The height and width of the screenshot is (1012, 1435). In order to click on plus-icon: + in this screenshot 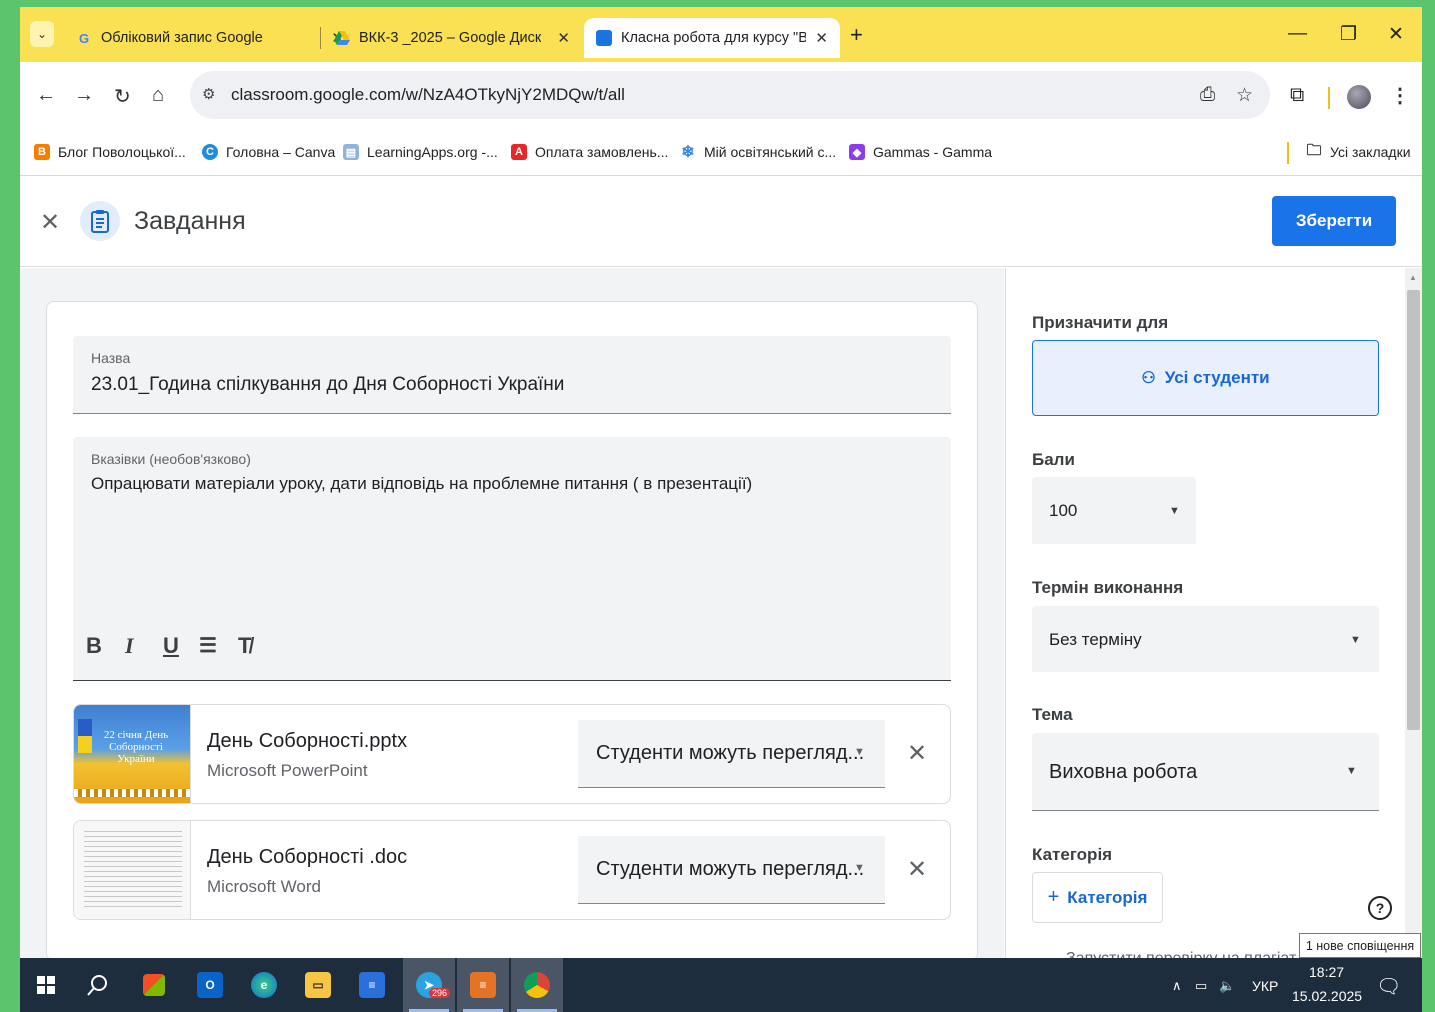, I will do `click(1053, 897)`.